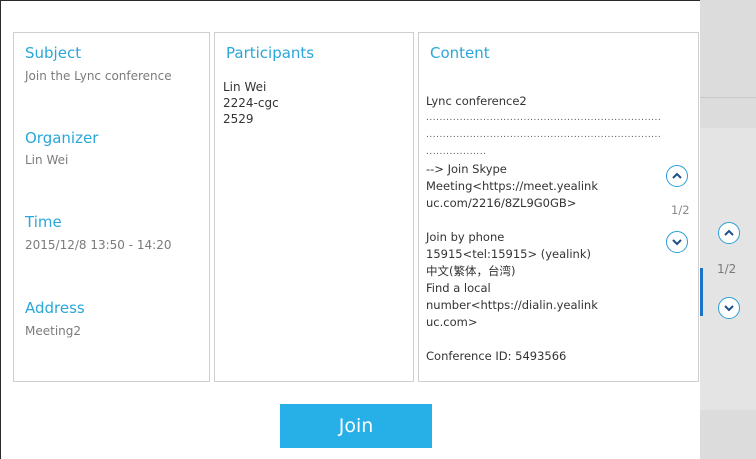 The height and width of the screenshot is (459, 756). I want to click on content-link: uc.com>, so click(526, 322).